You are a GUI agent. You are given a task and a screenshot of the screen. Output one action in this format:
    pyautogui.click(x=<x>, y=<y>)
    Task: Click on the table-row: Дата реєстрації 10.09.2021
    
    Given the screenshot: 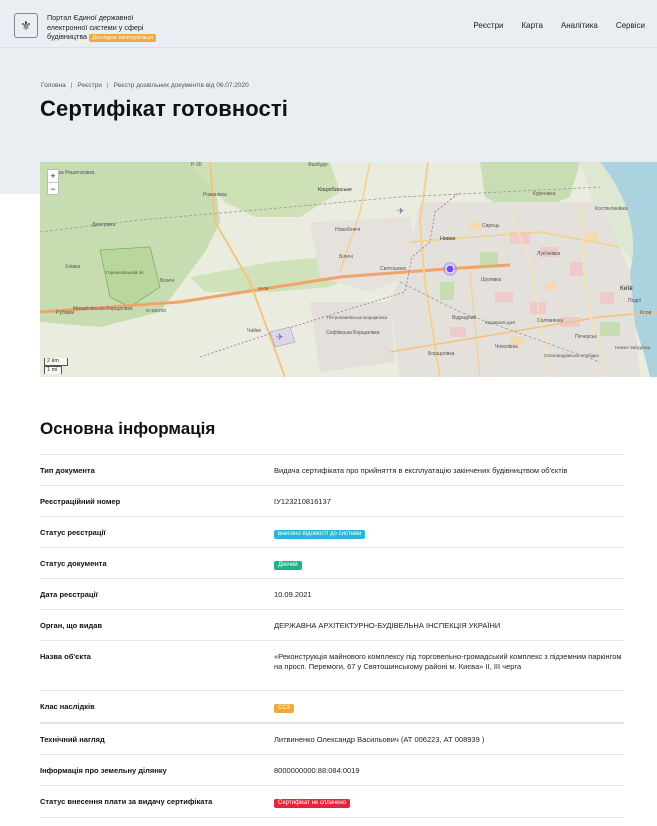 What is the action you would take?
    pyautogui.click(x=332, y=593)
    